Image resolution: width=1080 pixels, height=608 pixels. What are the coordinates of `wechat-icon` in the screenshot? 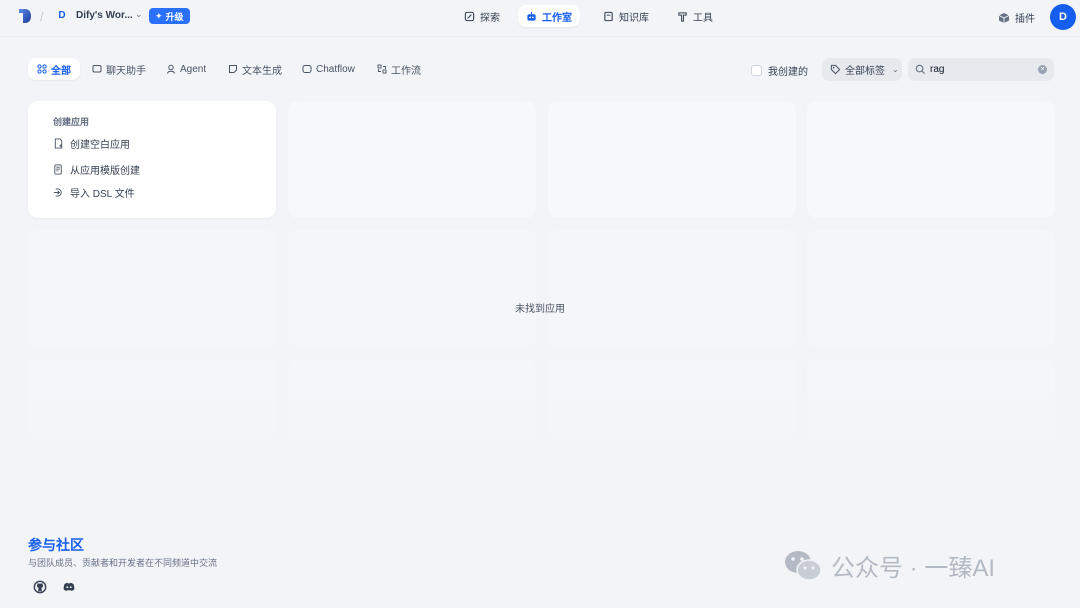 It's located at (803, 565).